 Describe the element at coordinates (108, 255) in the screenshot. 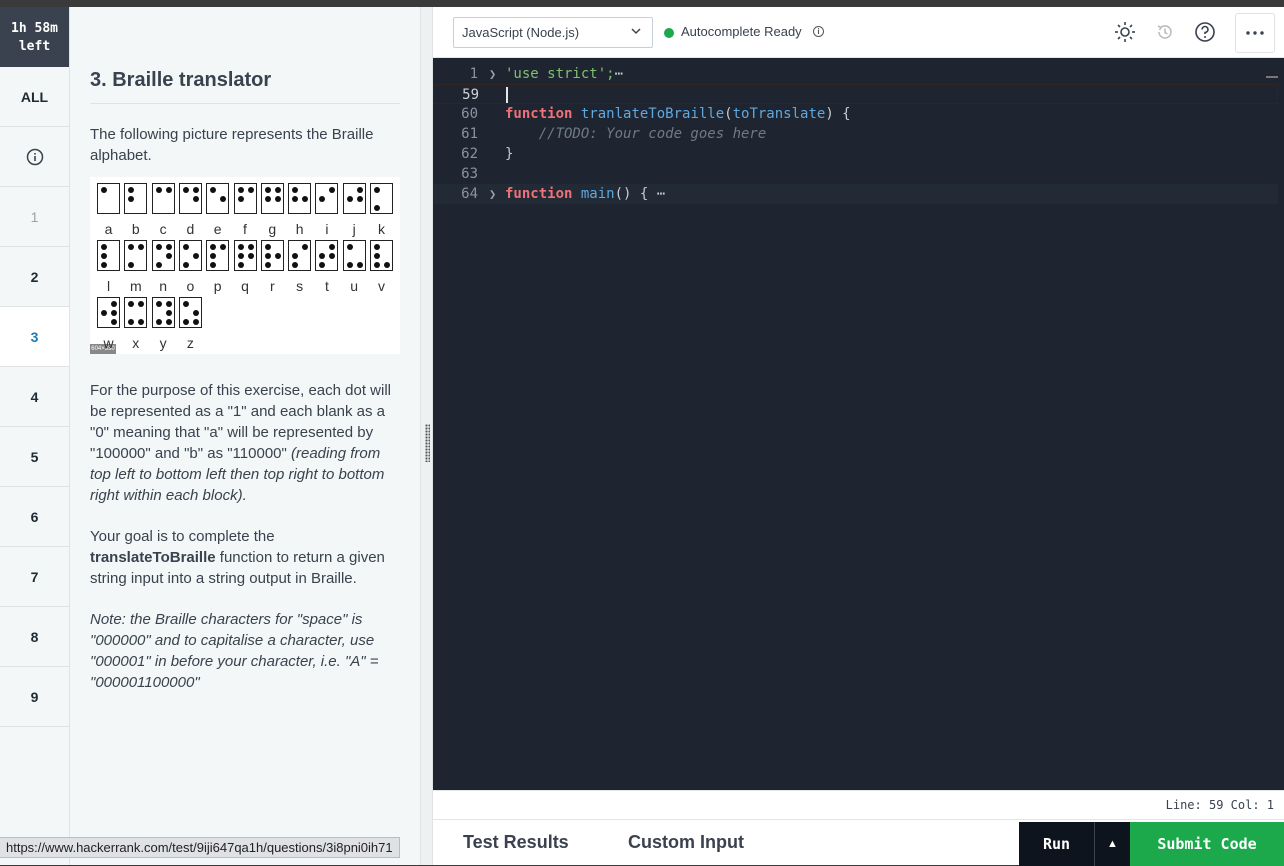

I see `braille-cell-l` at that location.